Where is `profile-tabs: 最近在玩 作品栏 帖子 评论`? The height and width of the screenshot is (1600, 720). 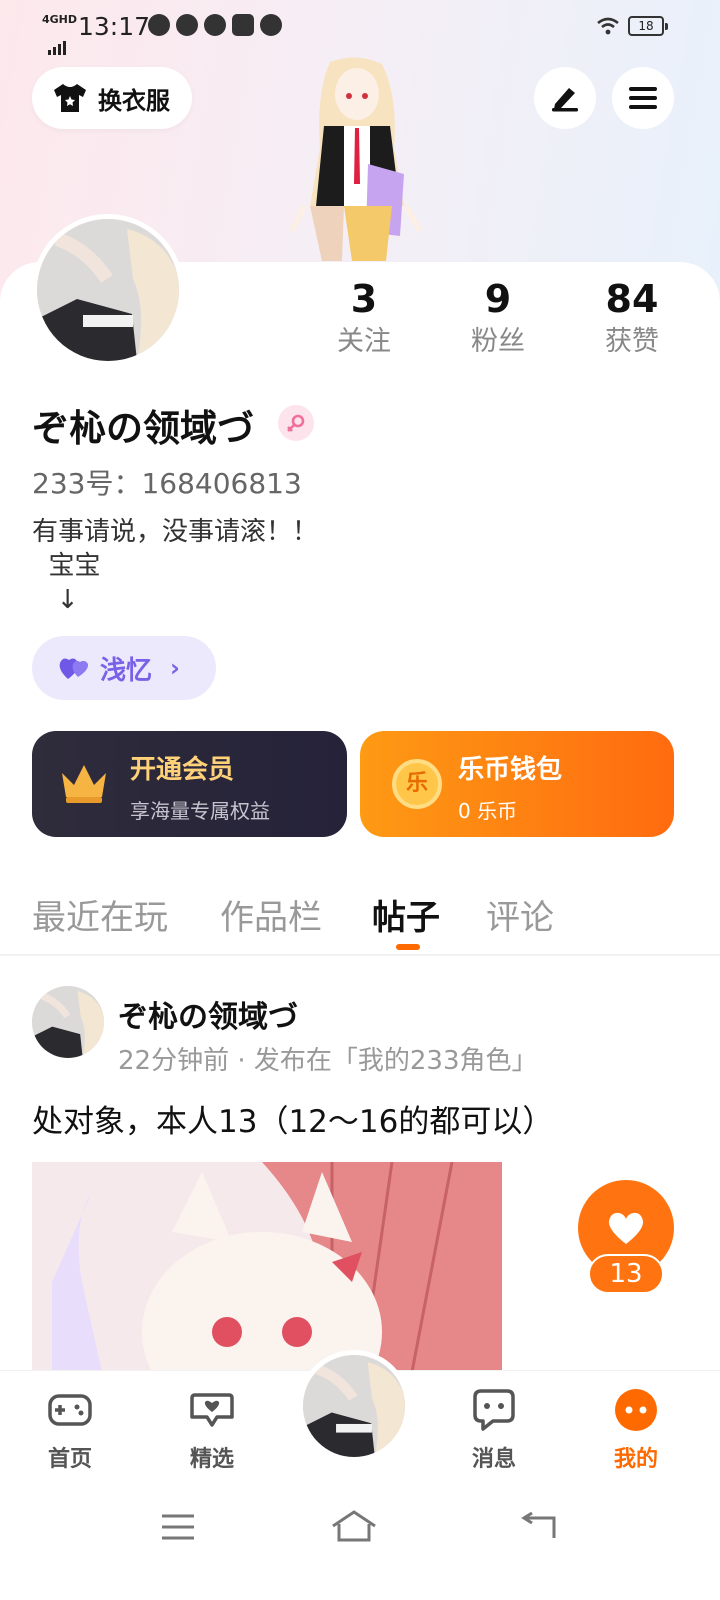 profile-tabs: 最近在玩 作品栏 帖子 评论 is located at coordinates (360, 921).